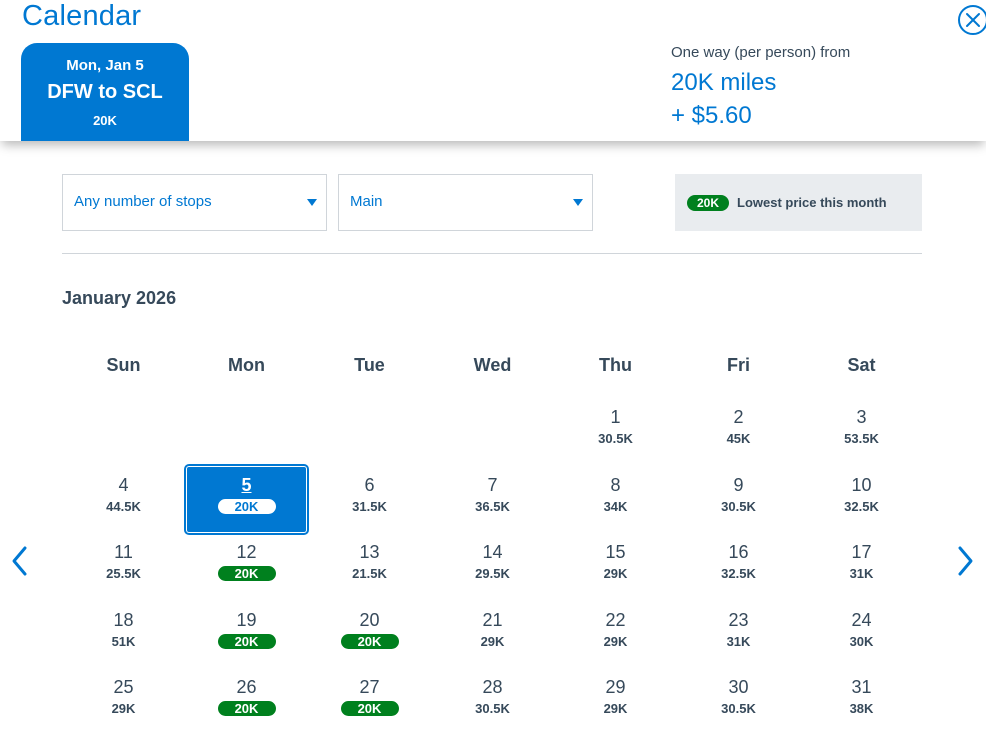  What do you see at coordinates (465, 202) in the screenshot?
I see `cabin-select: Main` at bounding box center [465, 202].